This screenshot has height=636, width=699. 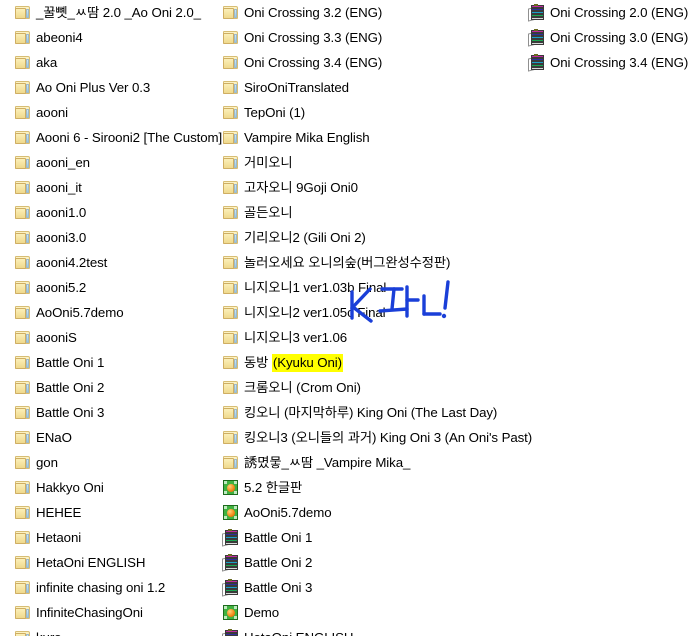 I want to click on list-item: Oni Crossing 3.0 (ENG), so click(x=604, y=37).